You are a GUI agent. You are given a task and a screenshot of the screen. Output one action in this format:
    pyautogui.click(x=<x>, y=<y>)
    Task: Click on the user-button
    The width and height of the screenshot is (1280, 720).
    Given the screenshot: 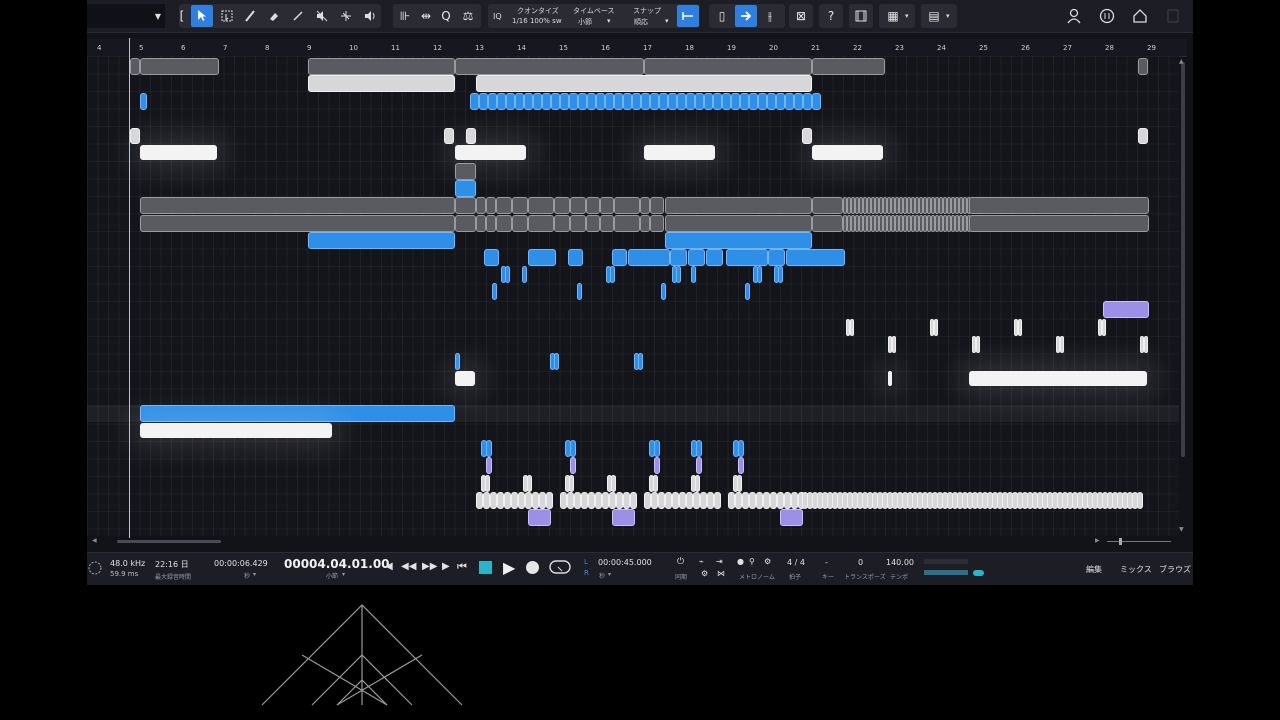 What is the action you would take?
    pyautogui.click(x=1074, y=16)
    